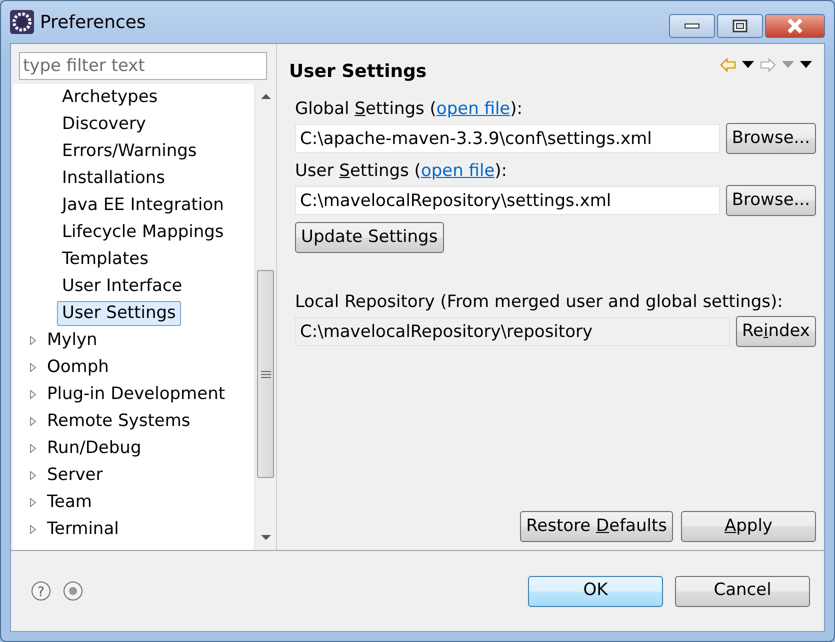  What do you see at coordinates (143, 232) in the screenshot?
I see `tree-item: Lifecycle Mappings` at bounding box center [143, 232].